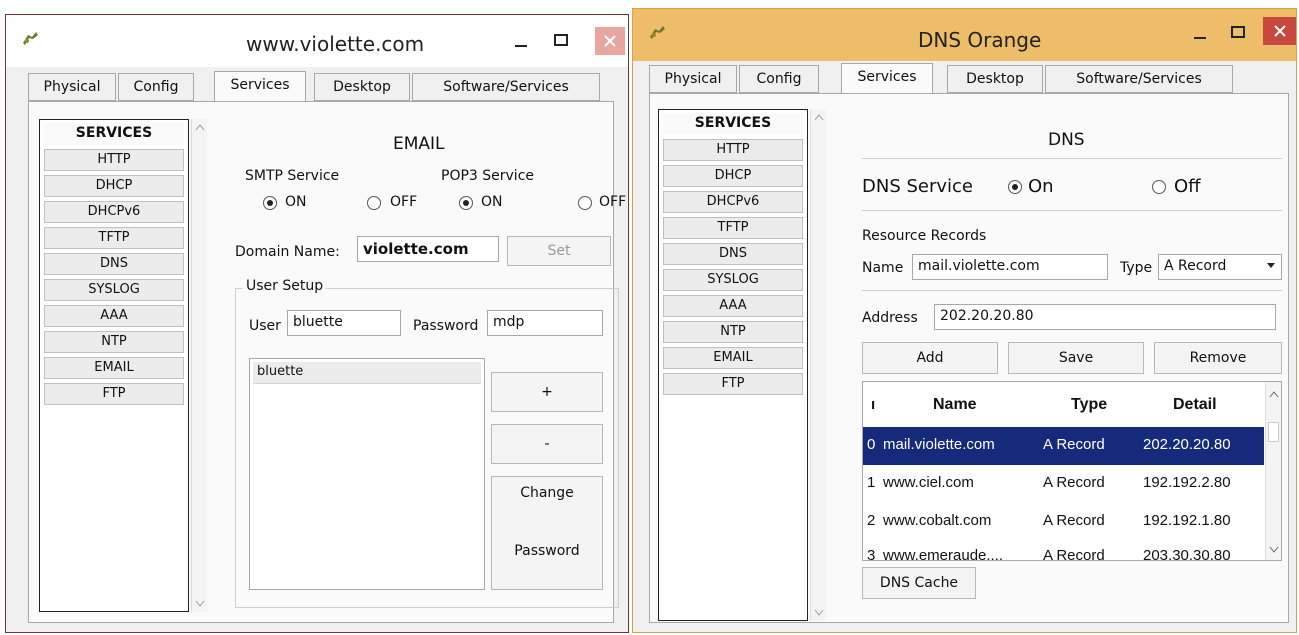  What do you see at coordinates (919, 583) in the screenshot?
I see `dns-cache-button: DNS Cache` at bounding box center [919, 583].